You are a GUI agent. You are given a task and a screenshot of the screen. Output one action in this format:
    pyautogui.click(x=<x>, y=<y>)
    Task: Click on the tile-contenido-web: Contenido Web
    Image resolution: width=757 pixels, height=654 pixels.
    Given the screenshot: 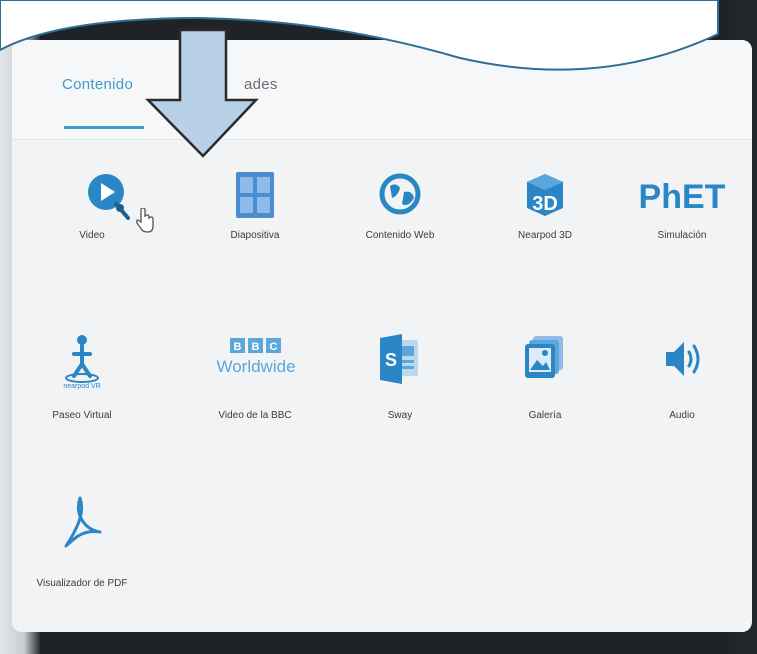 What is the action you would take?
    pyautogui.click(x=400, y=213)
    